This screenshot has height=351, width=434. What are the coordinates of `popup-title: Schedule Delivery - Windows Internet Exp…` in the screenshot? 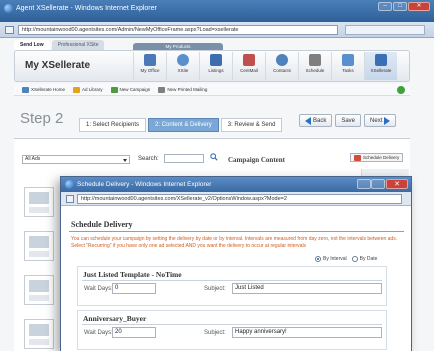 It's located at (144, 184).